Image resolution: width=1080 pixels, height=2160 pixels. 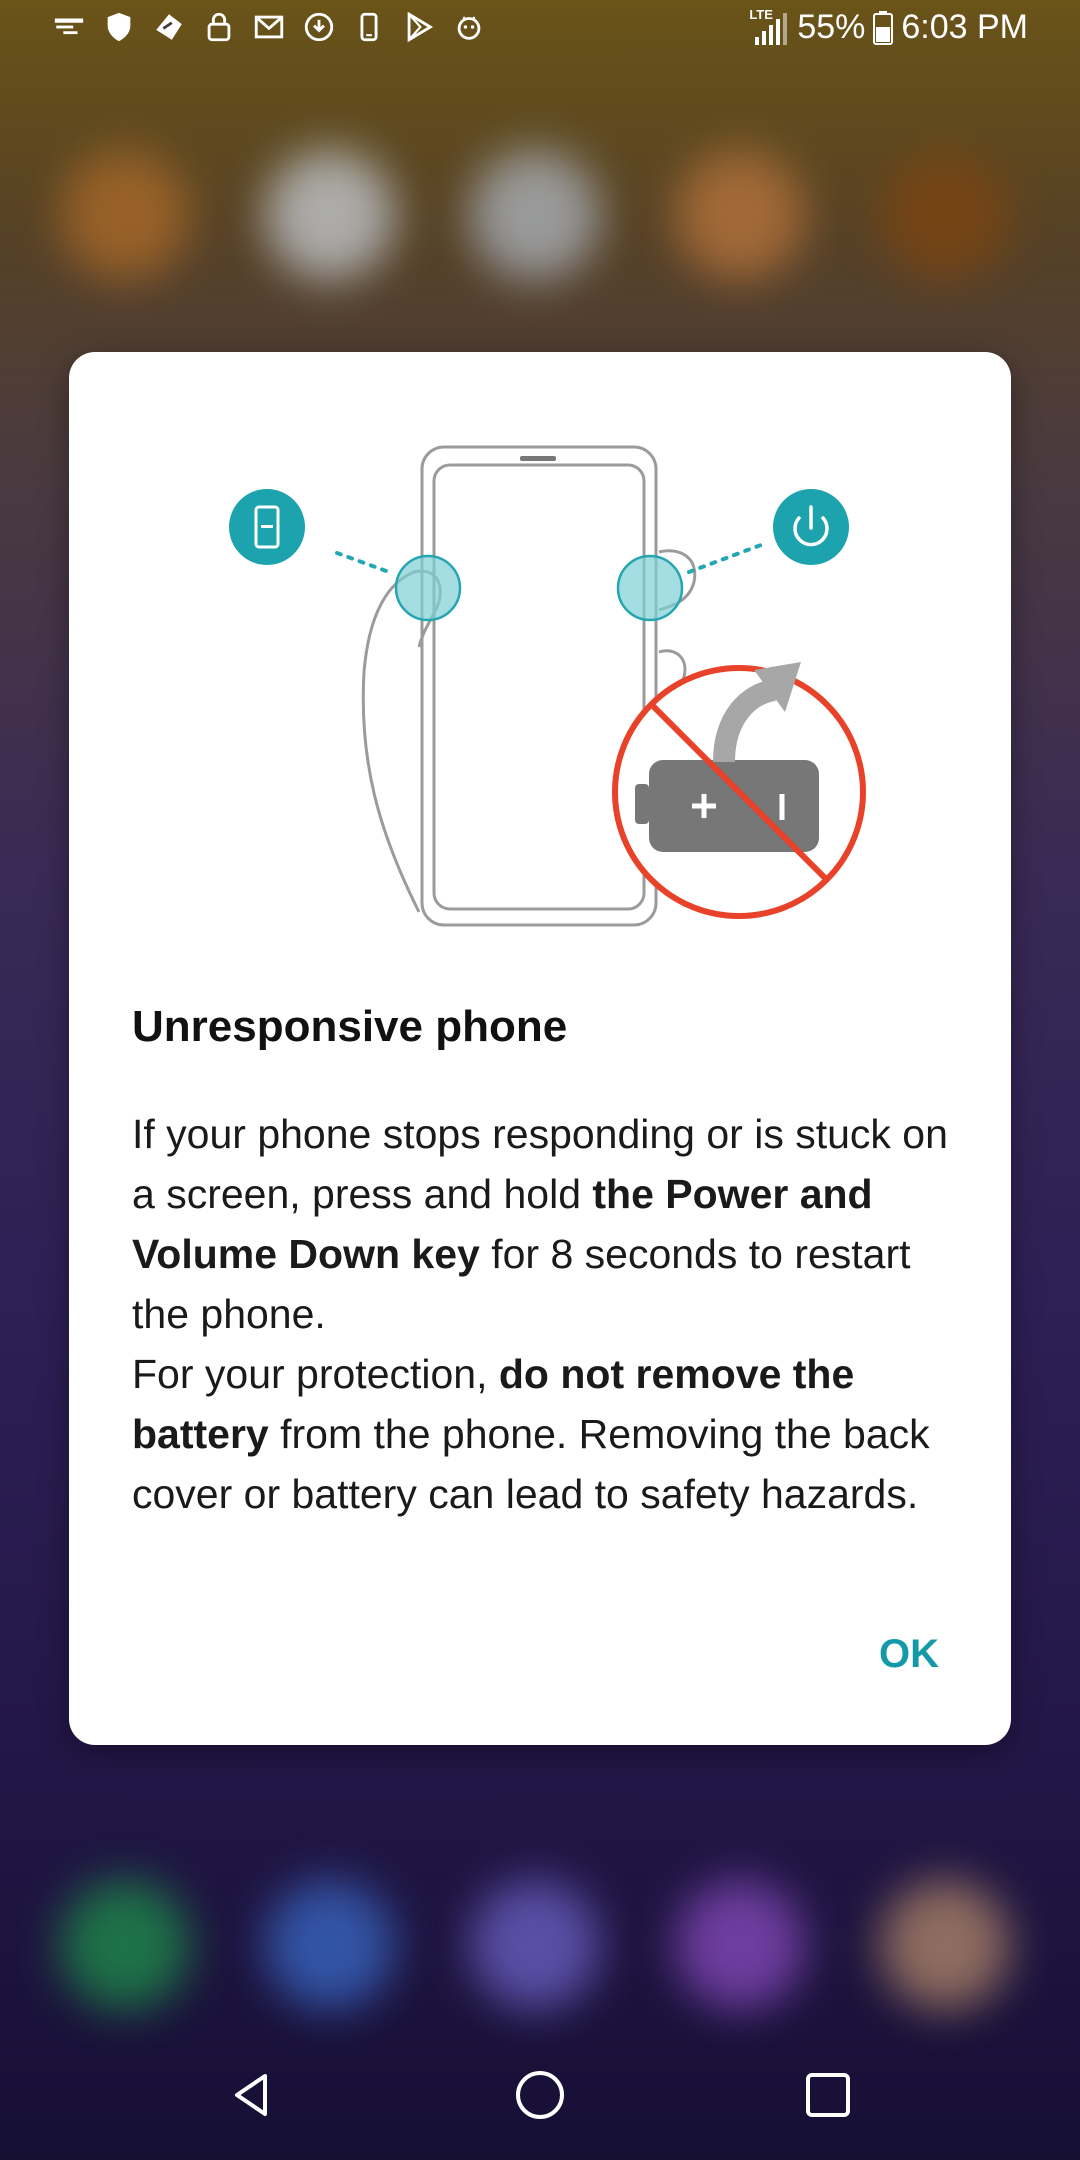 I want to click on battery-icon, so click(x=883, y=27).